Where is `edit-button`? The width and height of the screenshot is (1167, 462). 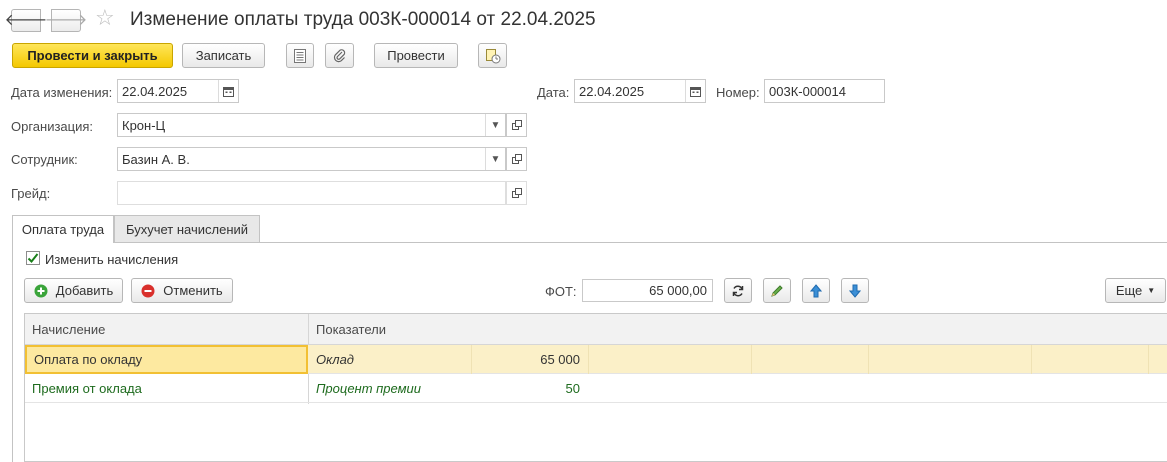
edit-button is located at coordinates (777, 290).